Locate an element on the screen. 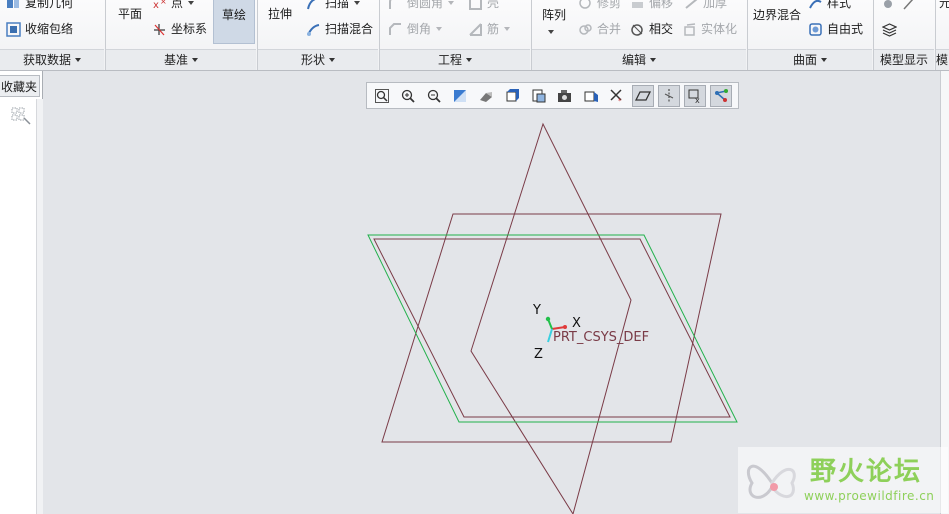 This screenshot has width=949, height=514. offset-button: 偏移 is located at coordinates (651, 6).